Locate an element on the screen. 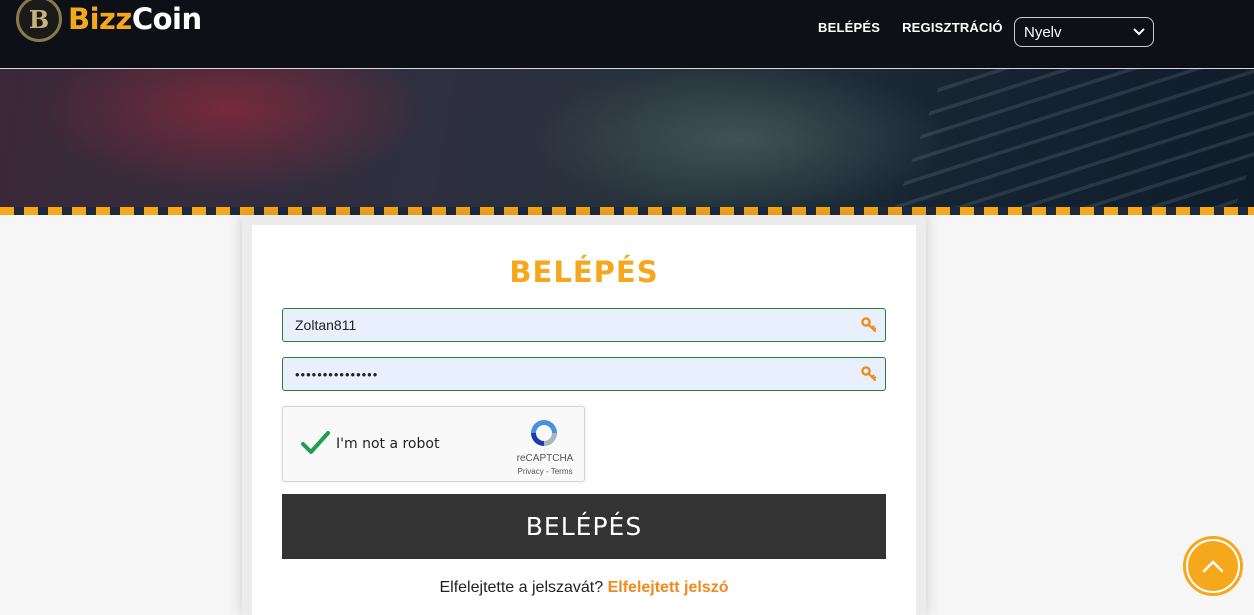 The width and height of the screenshot is (1254, 615). login-title: BELÉPÉS is located at coordinates (584, 272).